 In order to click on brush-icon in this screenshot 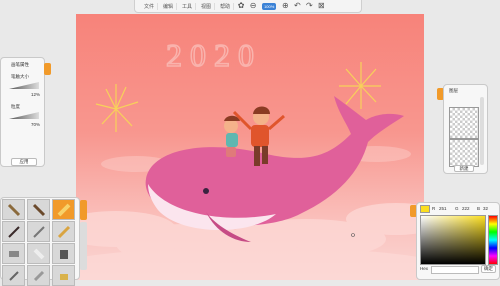, I will do `click(38, 209)`.